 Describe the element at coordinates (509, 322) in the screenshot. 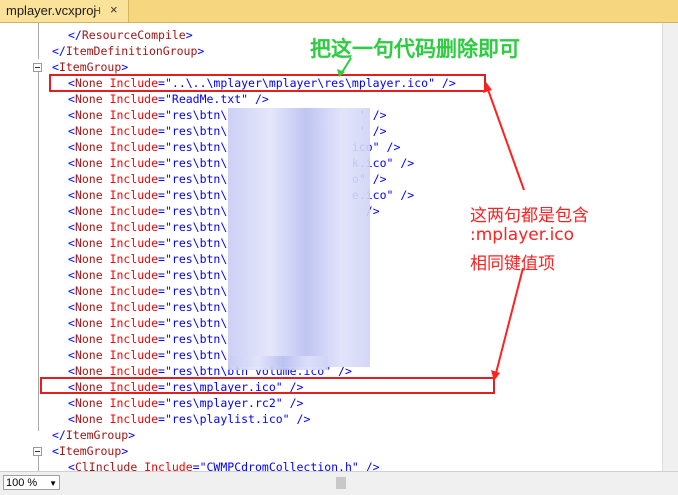

I see `red-arrow-line-down` at that location.